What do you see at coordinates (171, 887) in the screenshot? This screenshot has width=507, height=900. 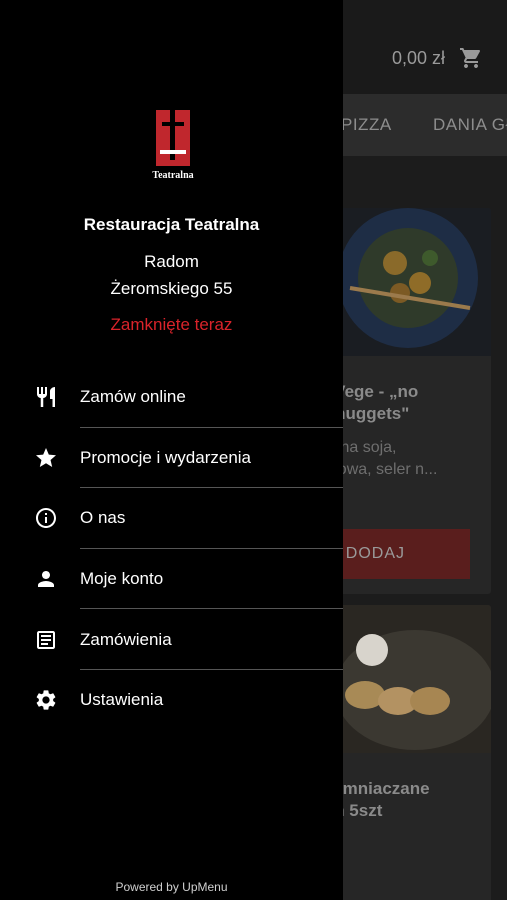 I see `powered-by-footer: Powered by UpMenu` at bounding box center [171, 887].